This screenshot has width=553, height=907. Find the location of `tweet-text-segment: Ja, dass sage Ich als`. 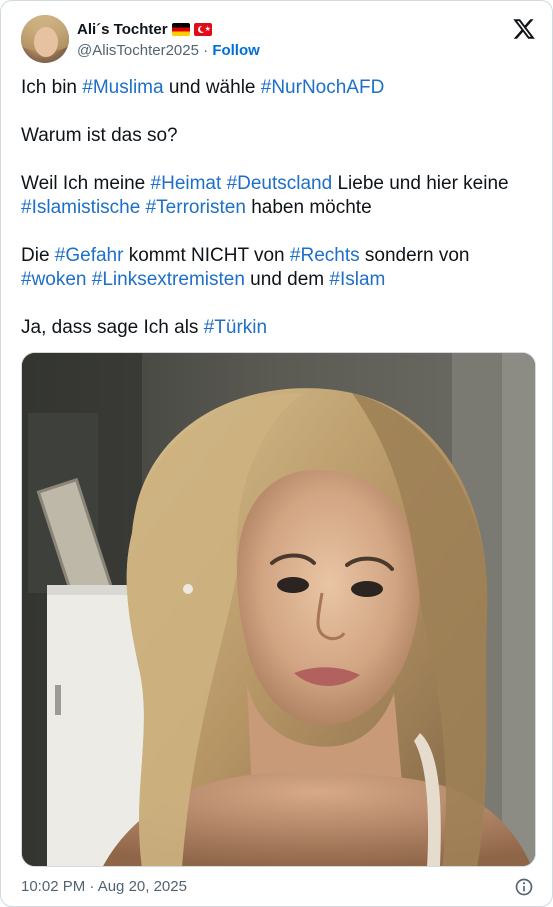

tweet-text-segment: Ja, dass sage Ich als is located at coordinates (112, 327).